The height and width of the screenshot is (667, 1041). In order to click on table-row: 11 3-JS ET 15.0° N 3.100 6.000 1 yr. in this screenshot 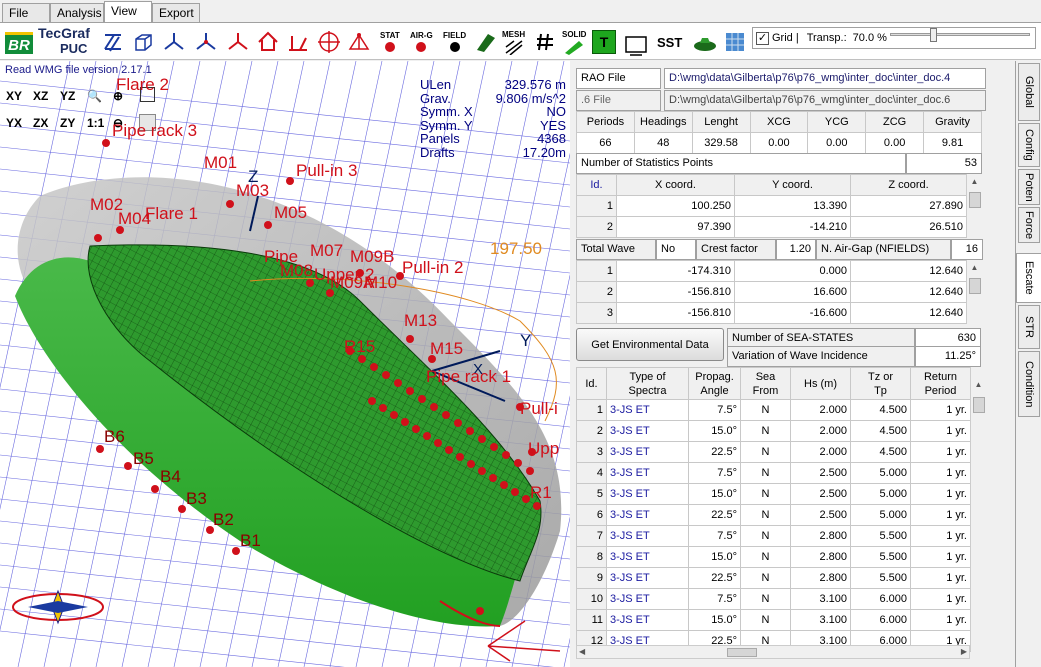, I will do `click(773, 620)`.